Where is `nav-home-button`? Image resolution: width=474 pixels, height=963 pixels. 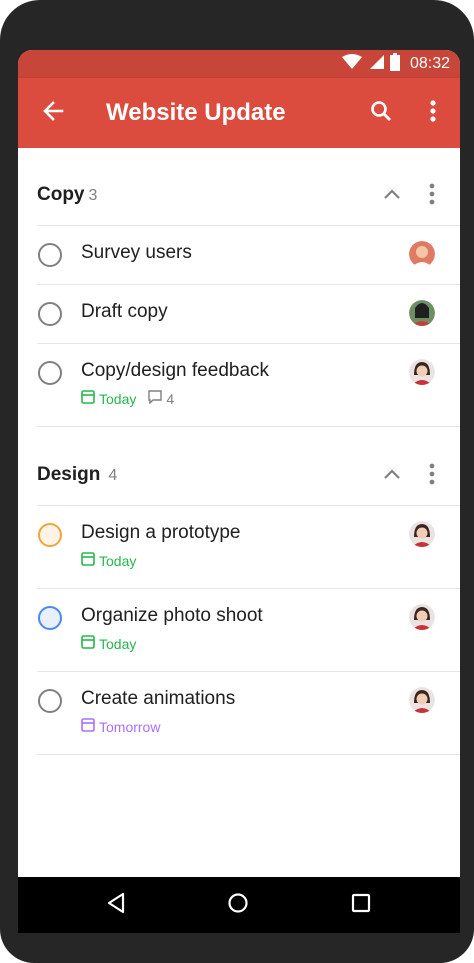
nav-home-button is located at coordinates (238, 905).